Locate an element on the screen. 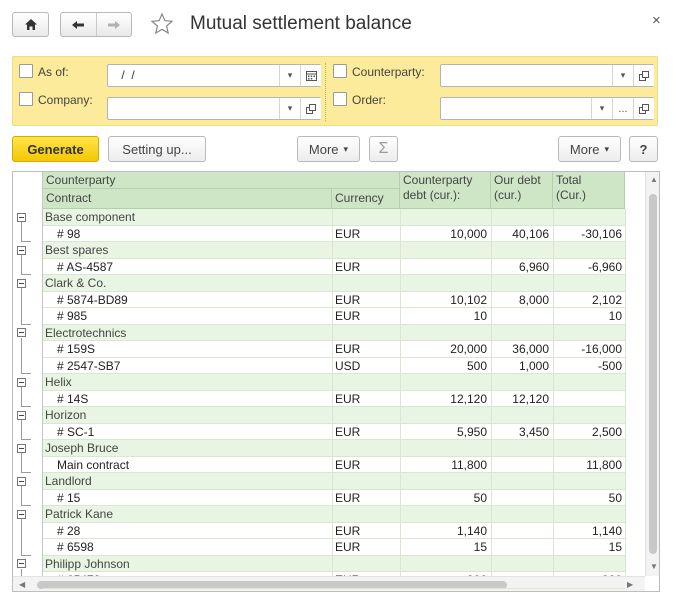 This screenshot has width=678, height=606. table-row: # 2547-SB7 USD 500 1,000 -500 is located at coordinates (334, 365).